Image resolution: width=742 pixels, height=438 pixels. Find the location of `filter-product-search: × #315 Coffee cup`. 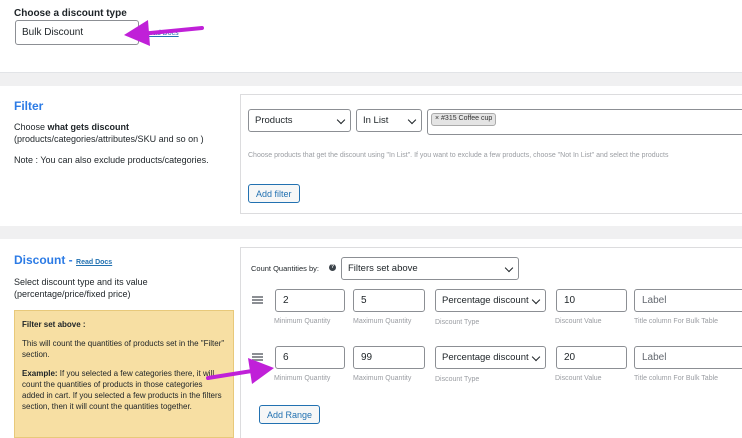

filter-product-search: × #315 Coffee cup is located at coordinates (584, 122).